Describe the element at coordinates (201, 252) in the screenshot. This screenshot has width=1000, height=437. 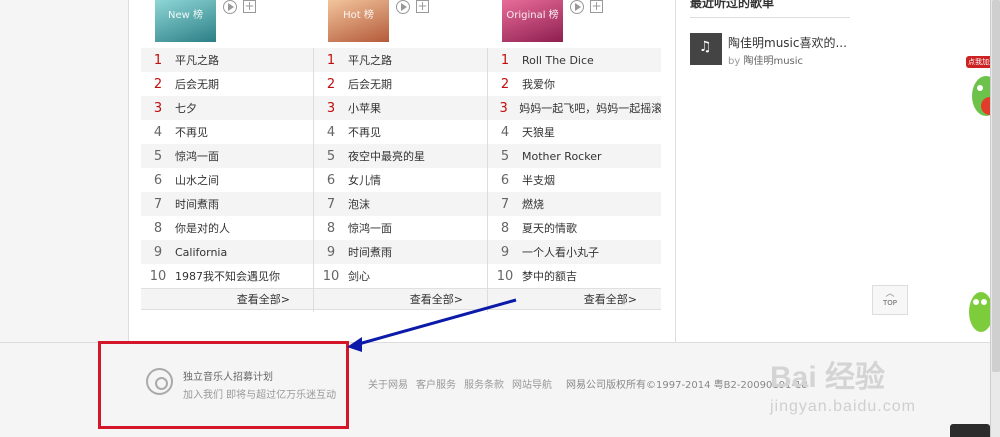
I see `song-title: California` at that location.